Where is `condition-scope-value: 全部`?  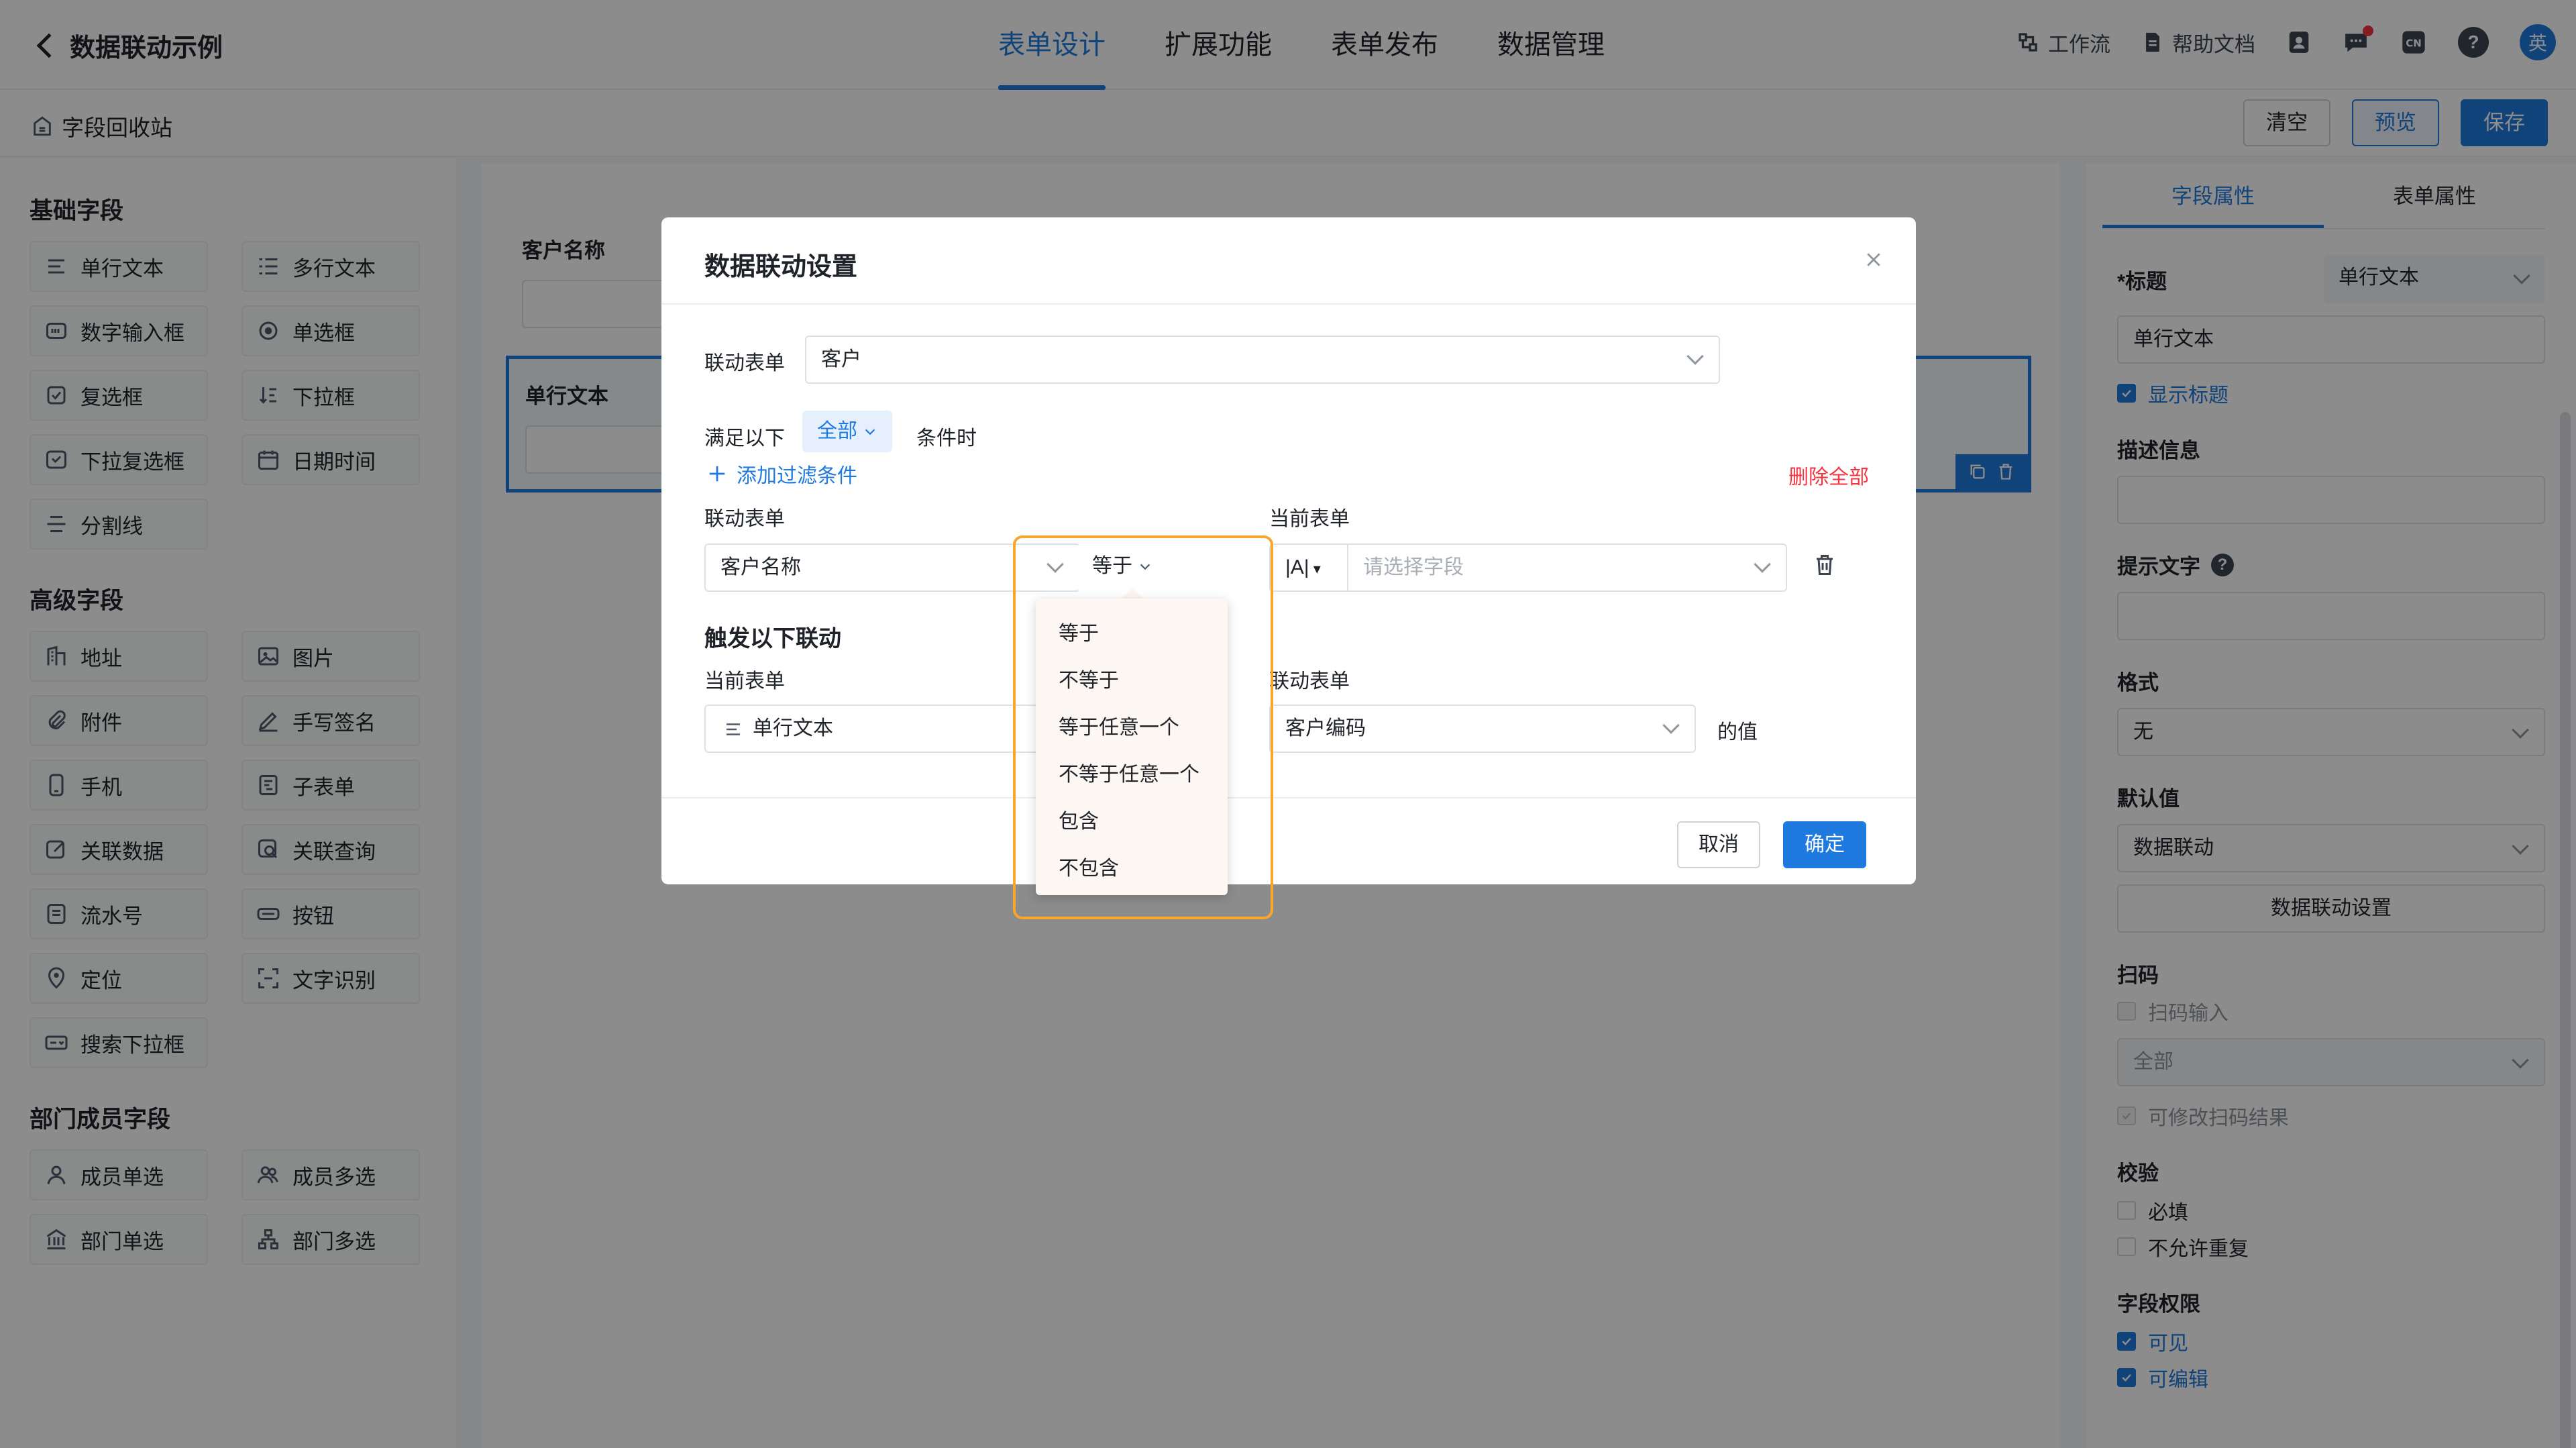
condition-scope-value: 全部 is located at coordinates (837, 431).